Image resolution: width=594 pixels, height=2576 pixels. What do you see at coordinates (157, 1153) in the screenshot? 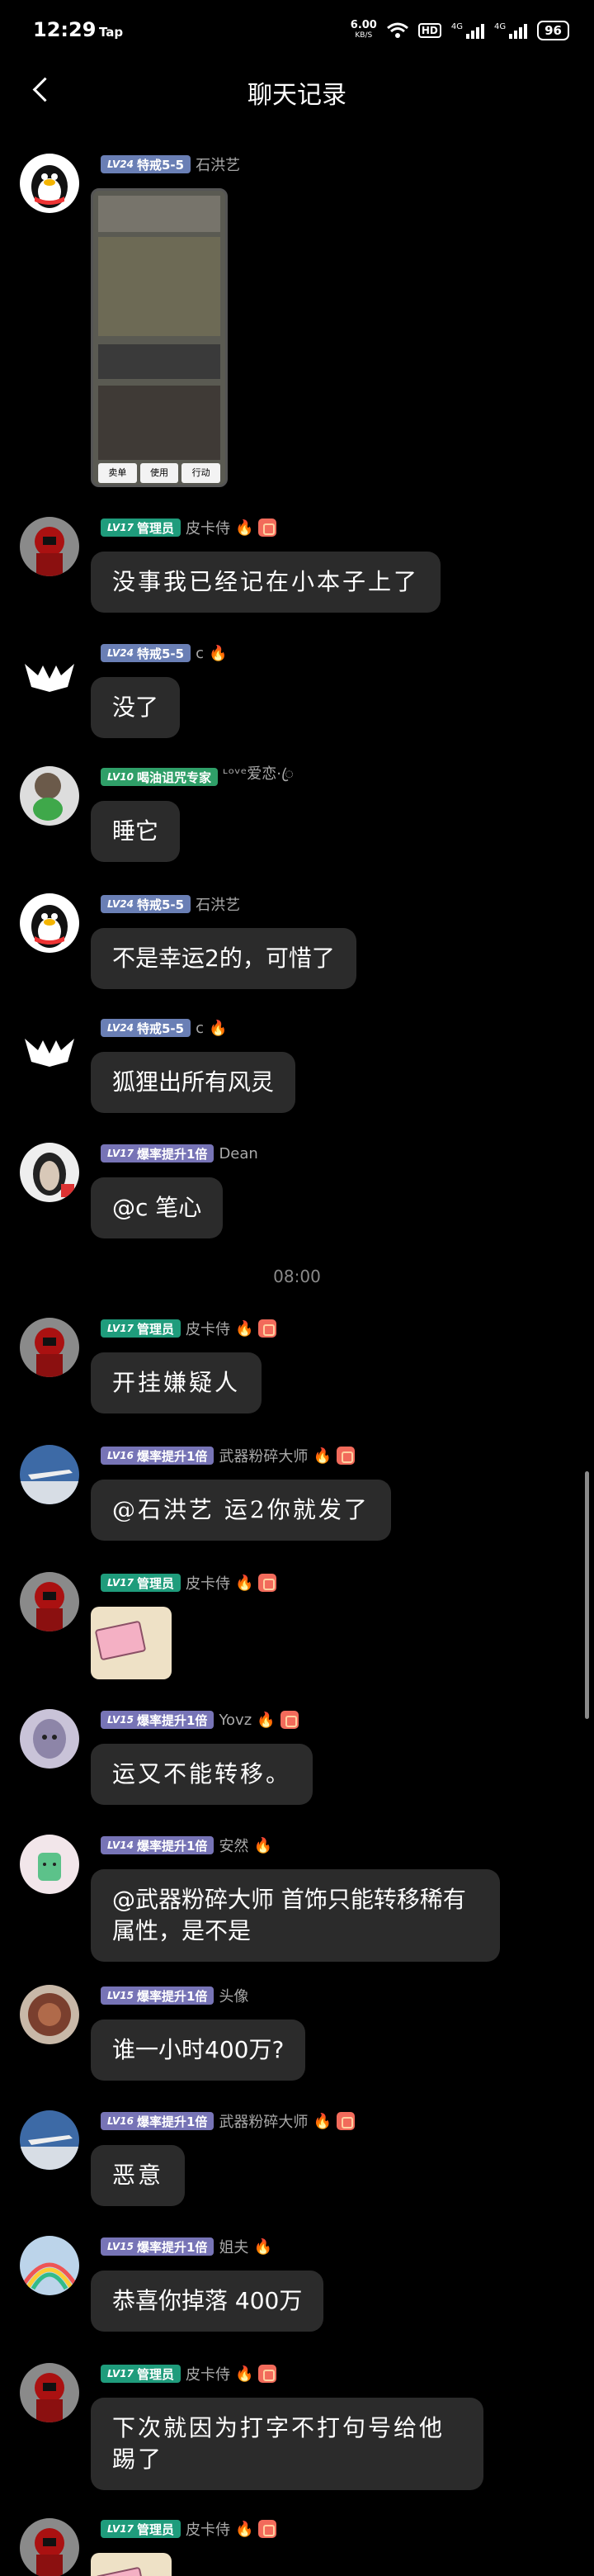
I see `level-badge: LV17 爆率提升1倍` at bounding box center [157, 1153].